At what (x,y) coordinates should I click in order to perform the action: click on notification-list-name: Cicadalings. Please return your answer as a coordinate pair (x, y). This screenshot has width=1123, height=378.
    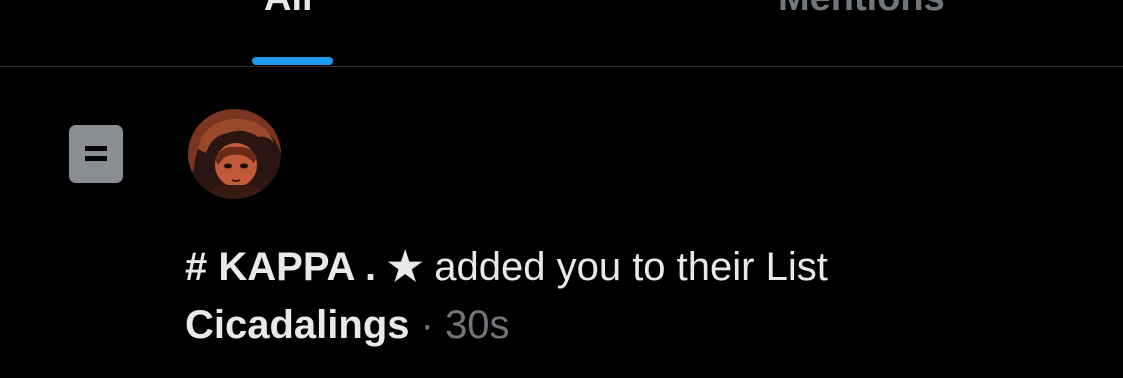
    Looking at the image, I should click on (297, 325).